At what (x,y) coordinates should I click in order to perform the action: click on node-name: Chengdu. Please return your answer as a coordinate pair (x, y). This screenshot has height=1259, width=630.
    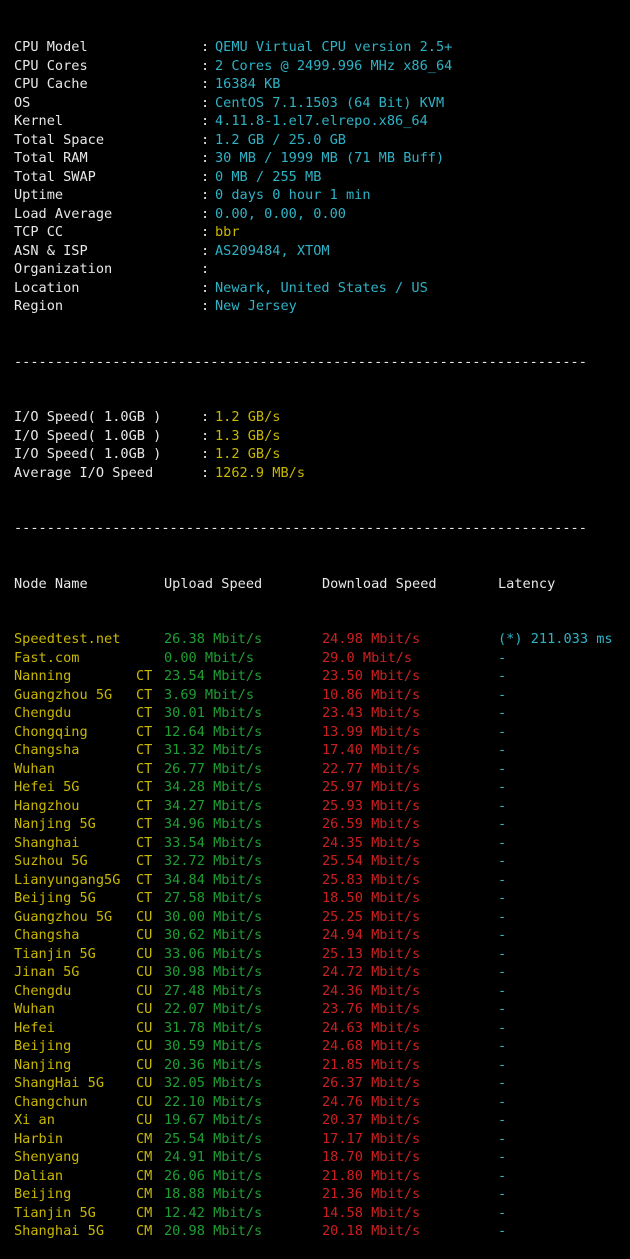
    Looking at the image, I should click on (43, 713).